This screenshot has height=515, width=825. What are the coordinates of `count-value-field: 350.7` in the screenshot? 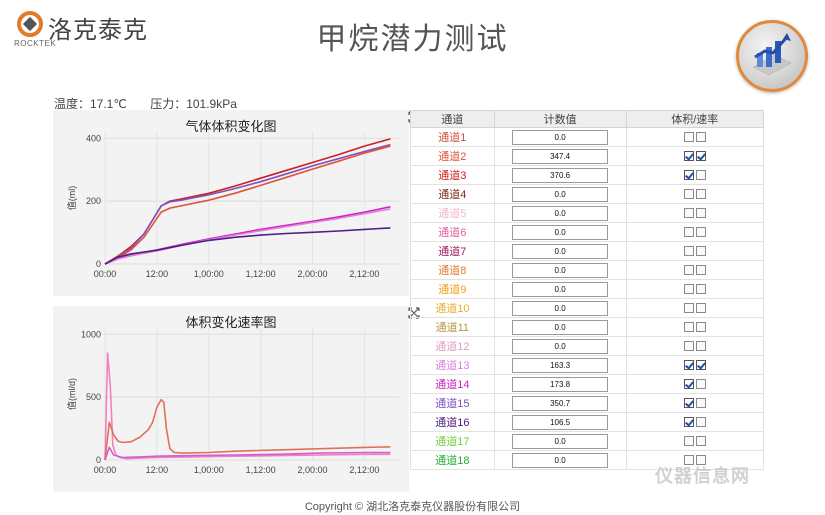 It's located at (560, 403).